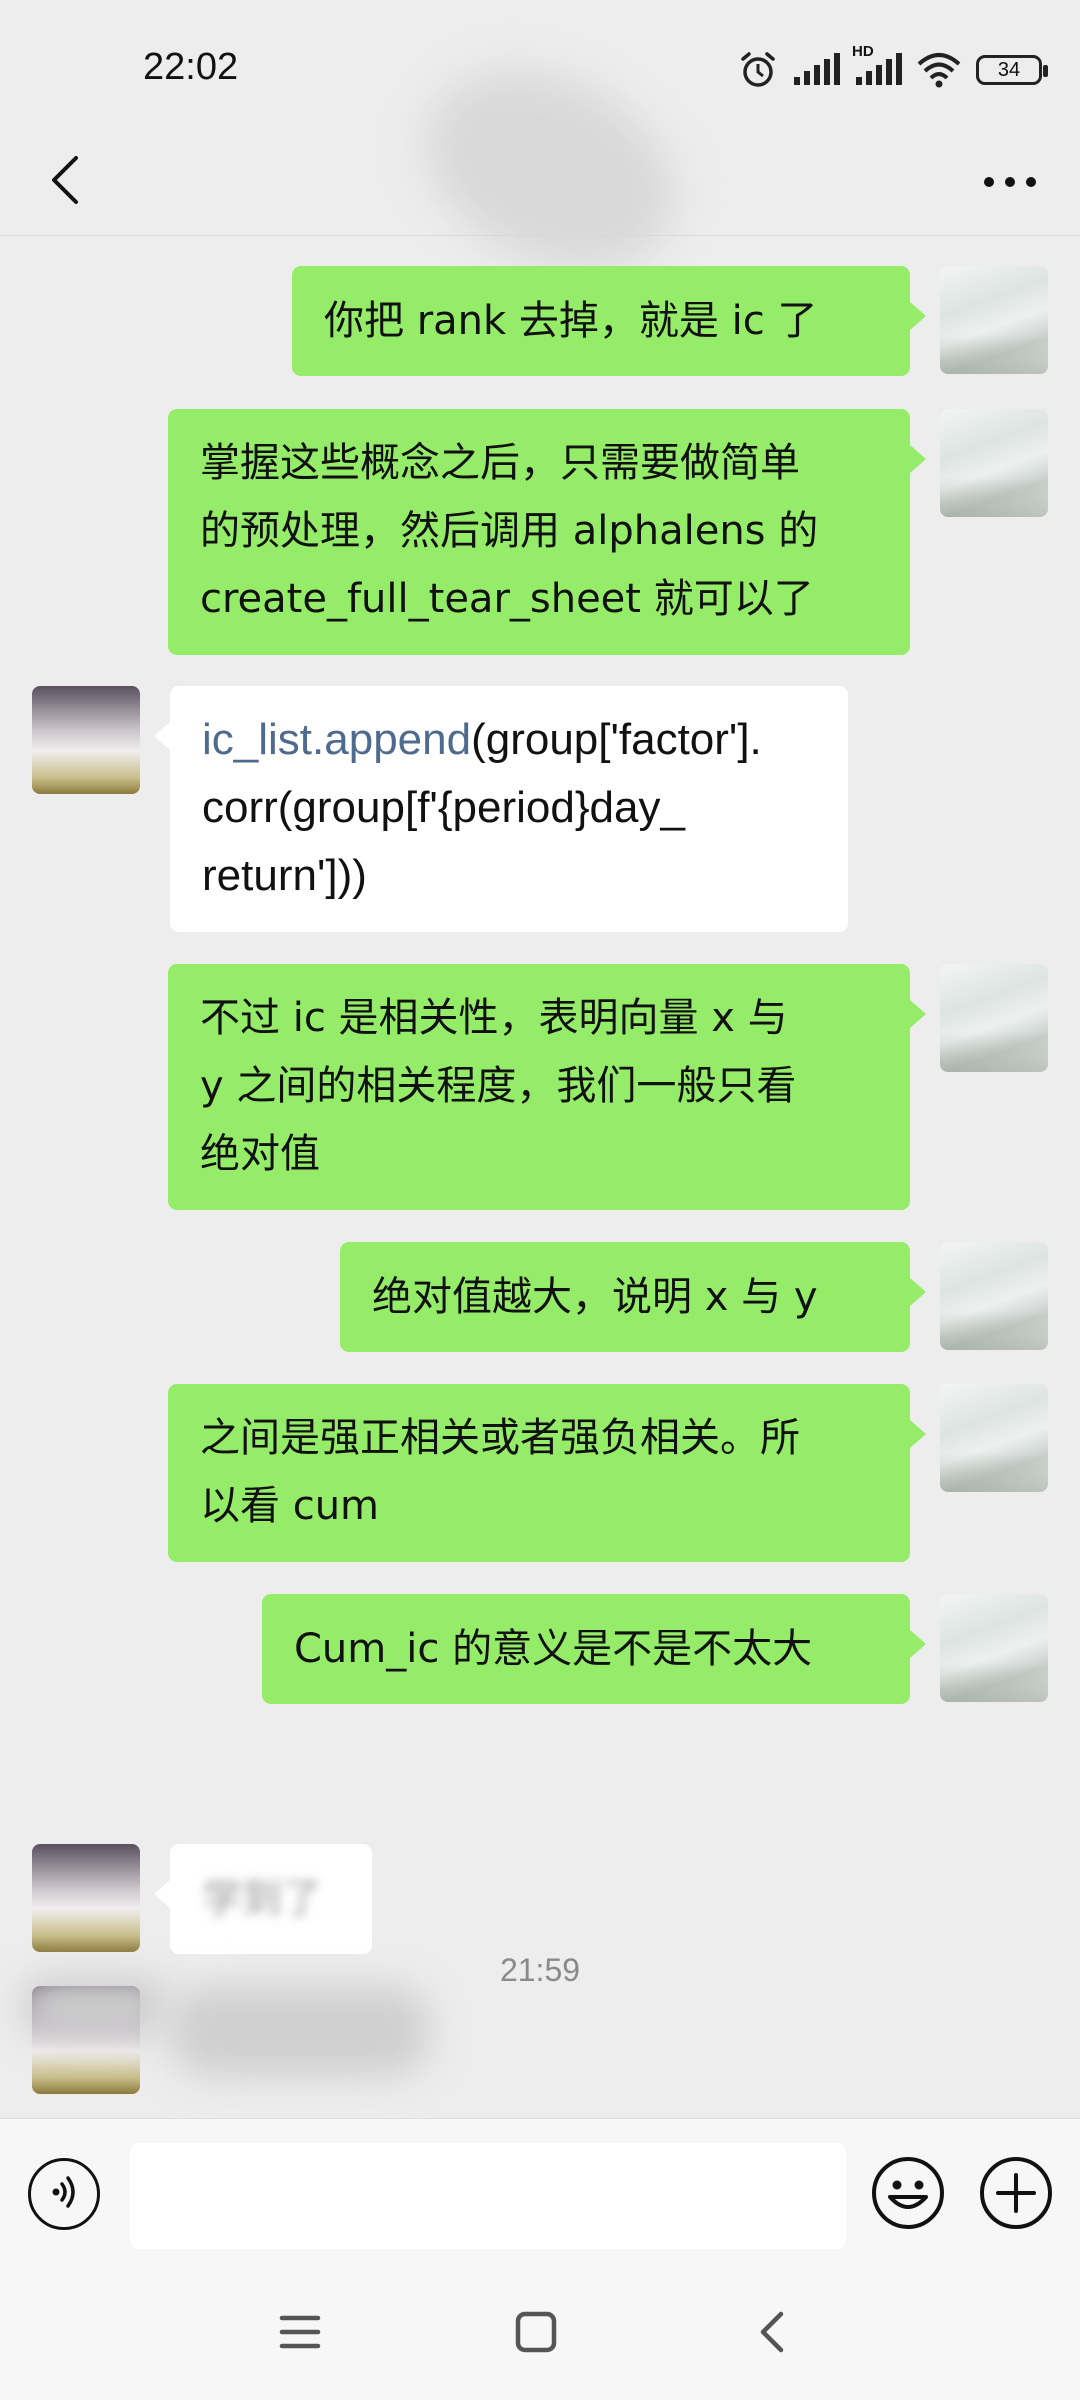 The height and width of the screenshot is (2400, 1080). What do you see at coordinates (571, 321) in the screenshot?
I see `message-text: 你把 rank 去掉，就是 ic 了` at bounding box center [571, 321].